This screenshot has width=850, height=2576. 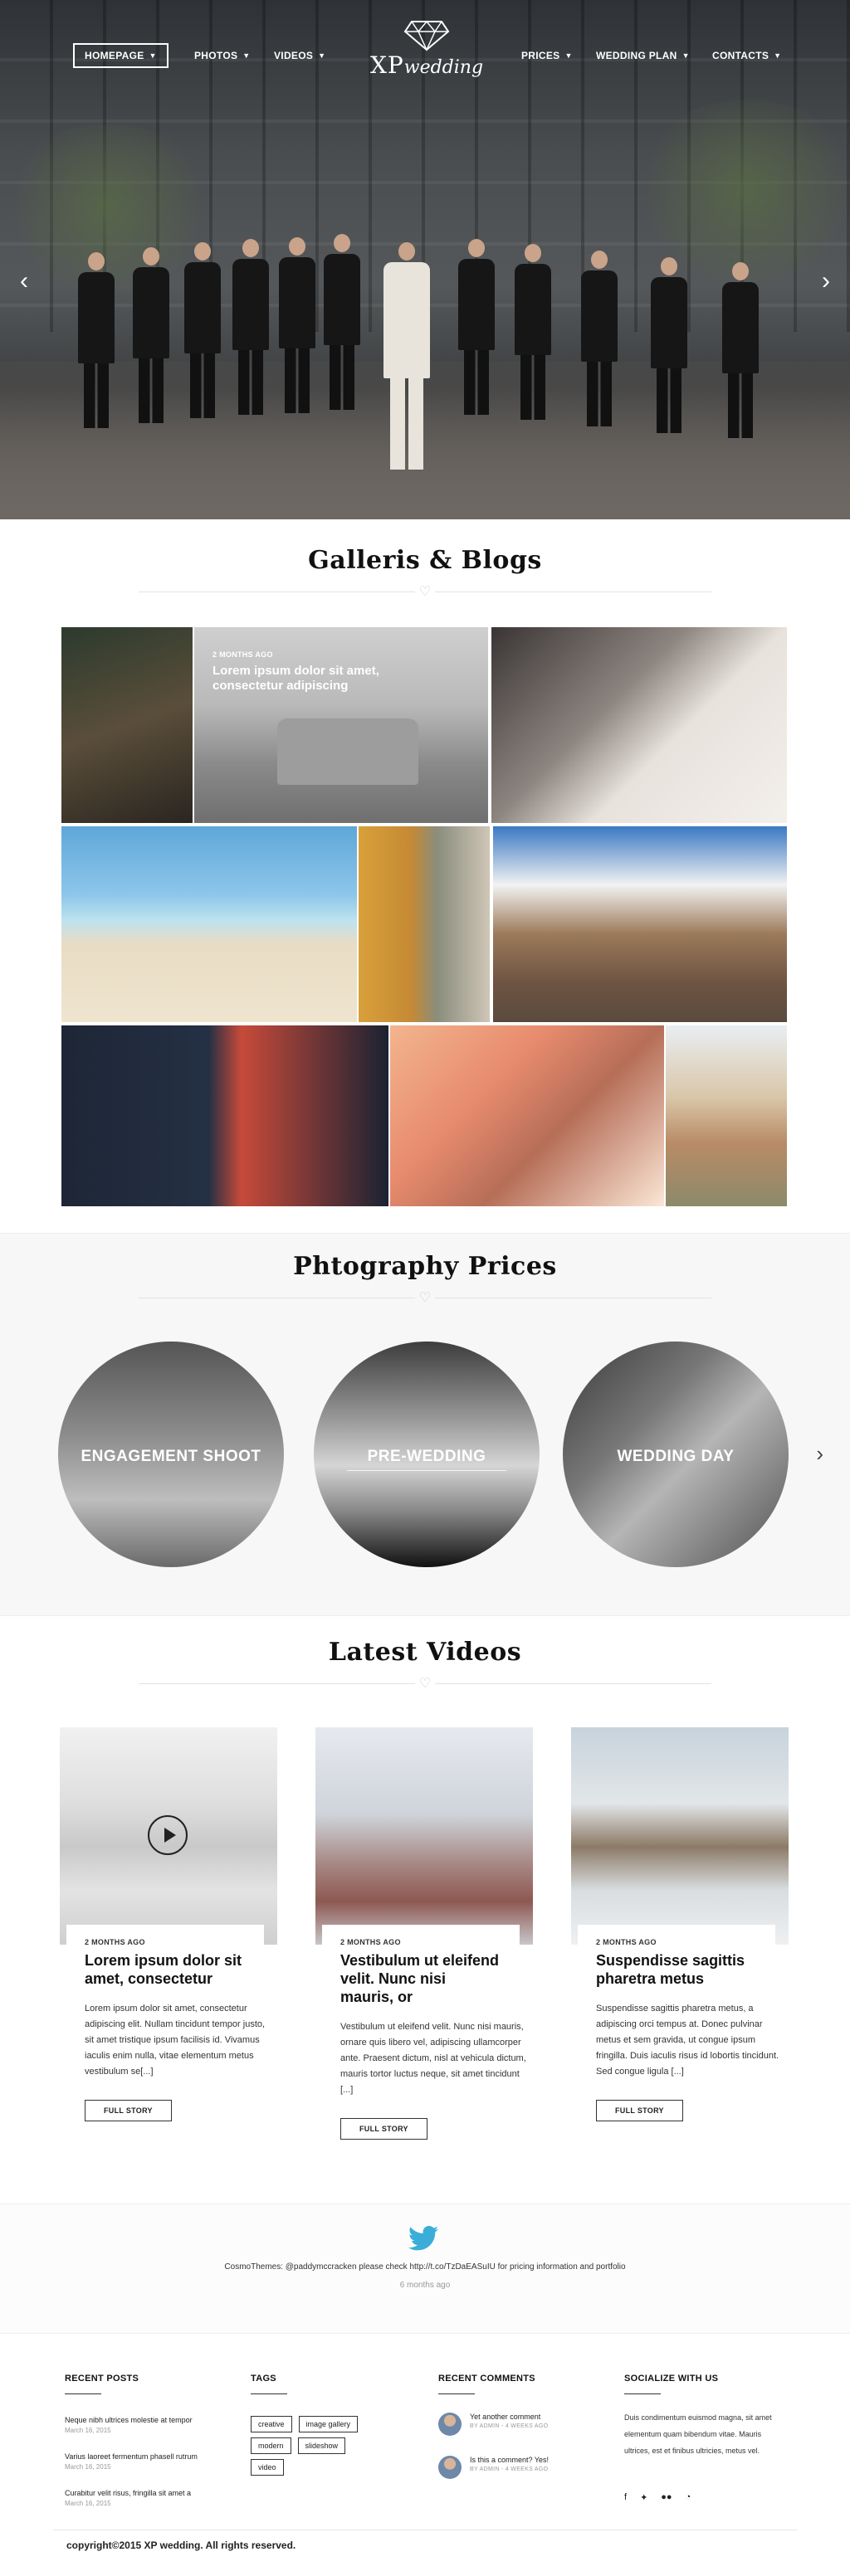 I want to click on comment-meta: BY ADMIN - 4 WEEKS AGO, so click(x=509, y=2426).